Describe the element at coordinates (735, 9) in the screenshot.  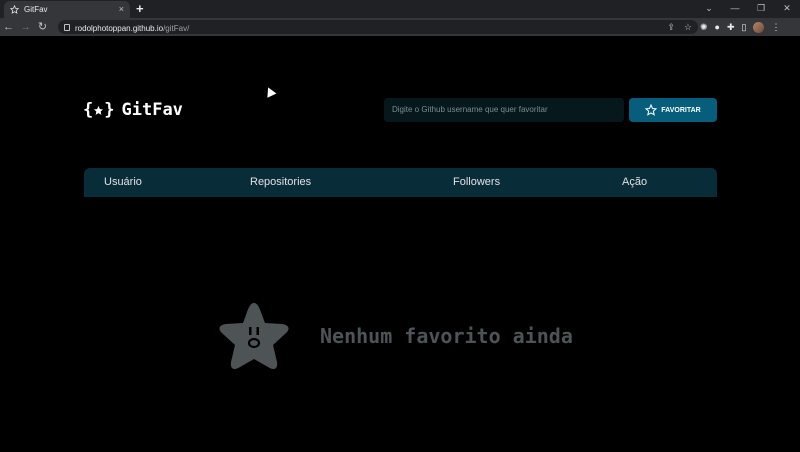
I see `minimize-button: —` at that location.